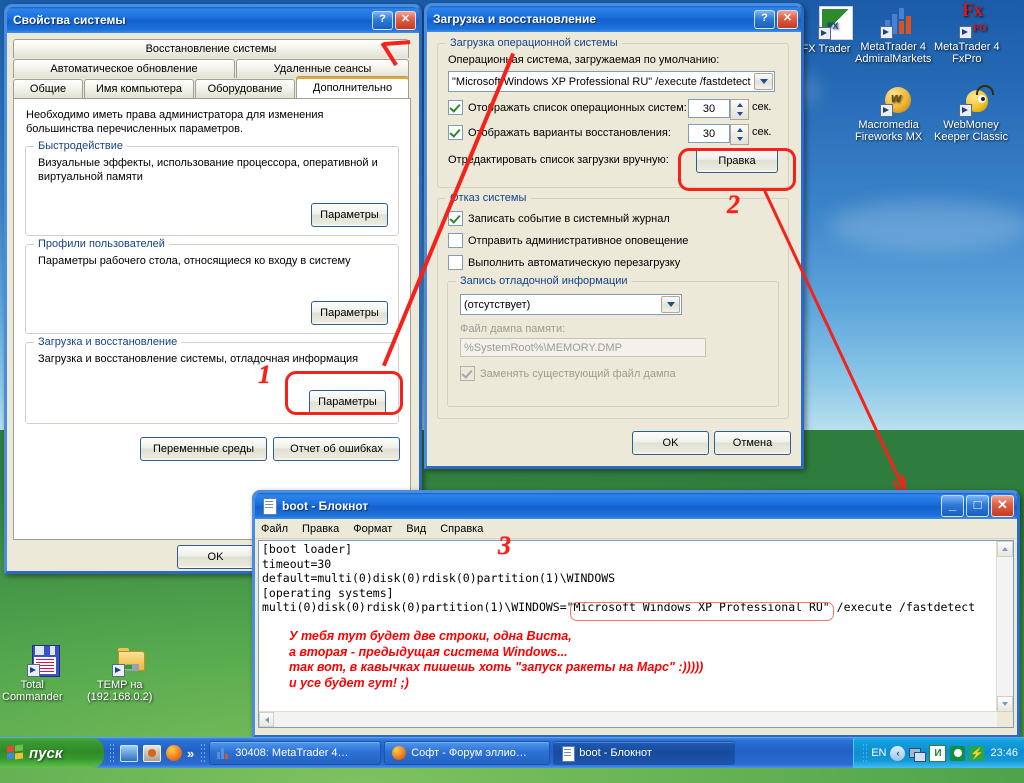  Describe the element at coordinates (938, 753) in the screenshot. I see `punto-switcher-icon: И` at that location.